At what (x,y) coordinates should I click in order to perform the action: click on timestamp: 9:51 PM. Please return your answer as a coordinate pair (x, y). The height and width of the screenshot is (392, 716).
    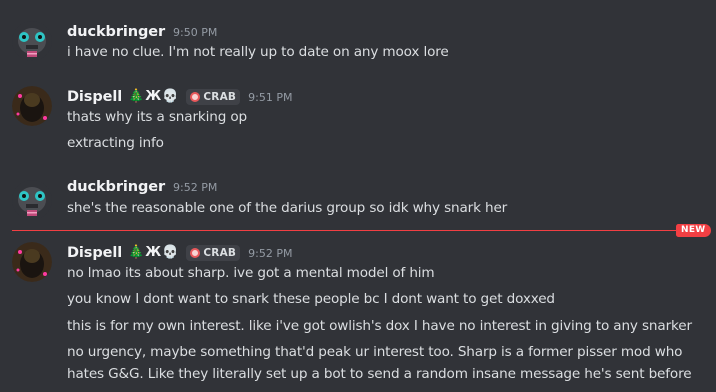
    Looking at the image, I should click on (270, 97).